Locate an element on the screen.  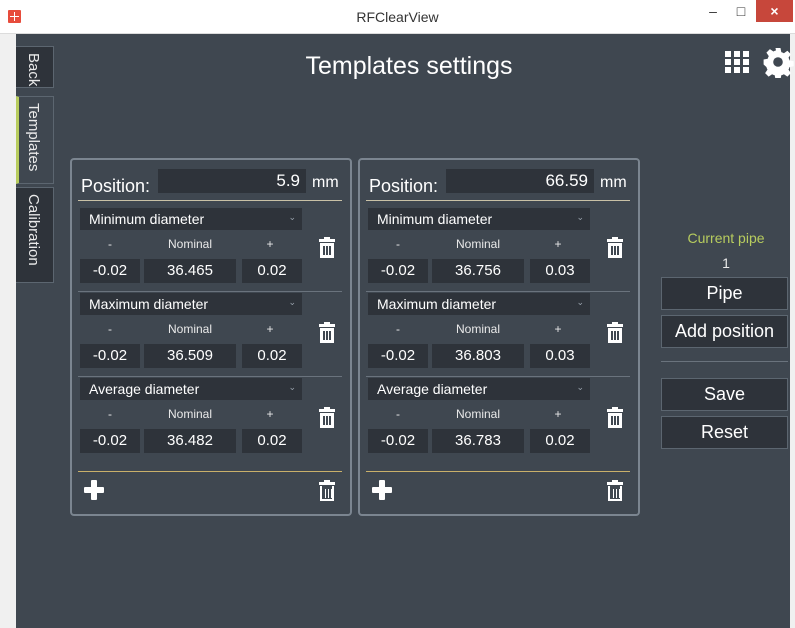
tab-templates-label: Templates is located at coordinates (33, 137).